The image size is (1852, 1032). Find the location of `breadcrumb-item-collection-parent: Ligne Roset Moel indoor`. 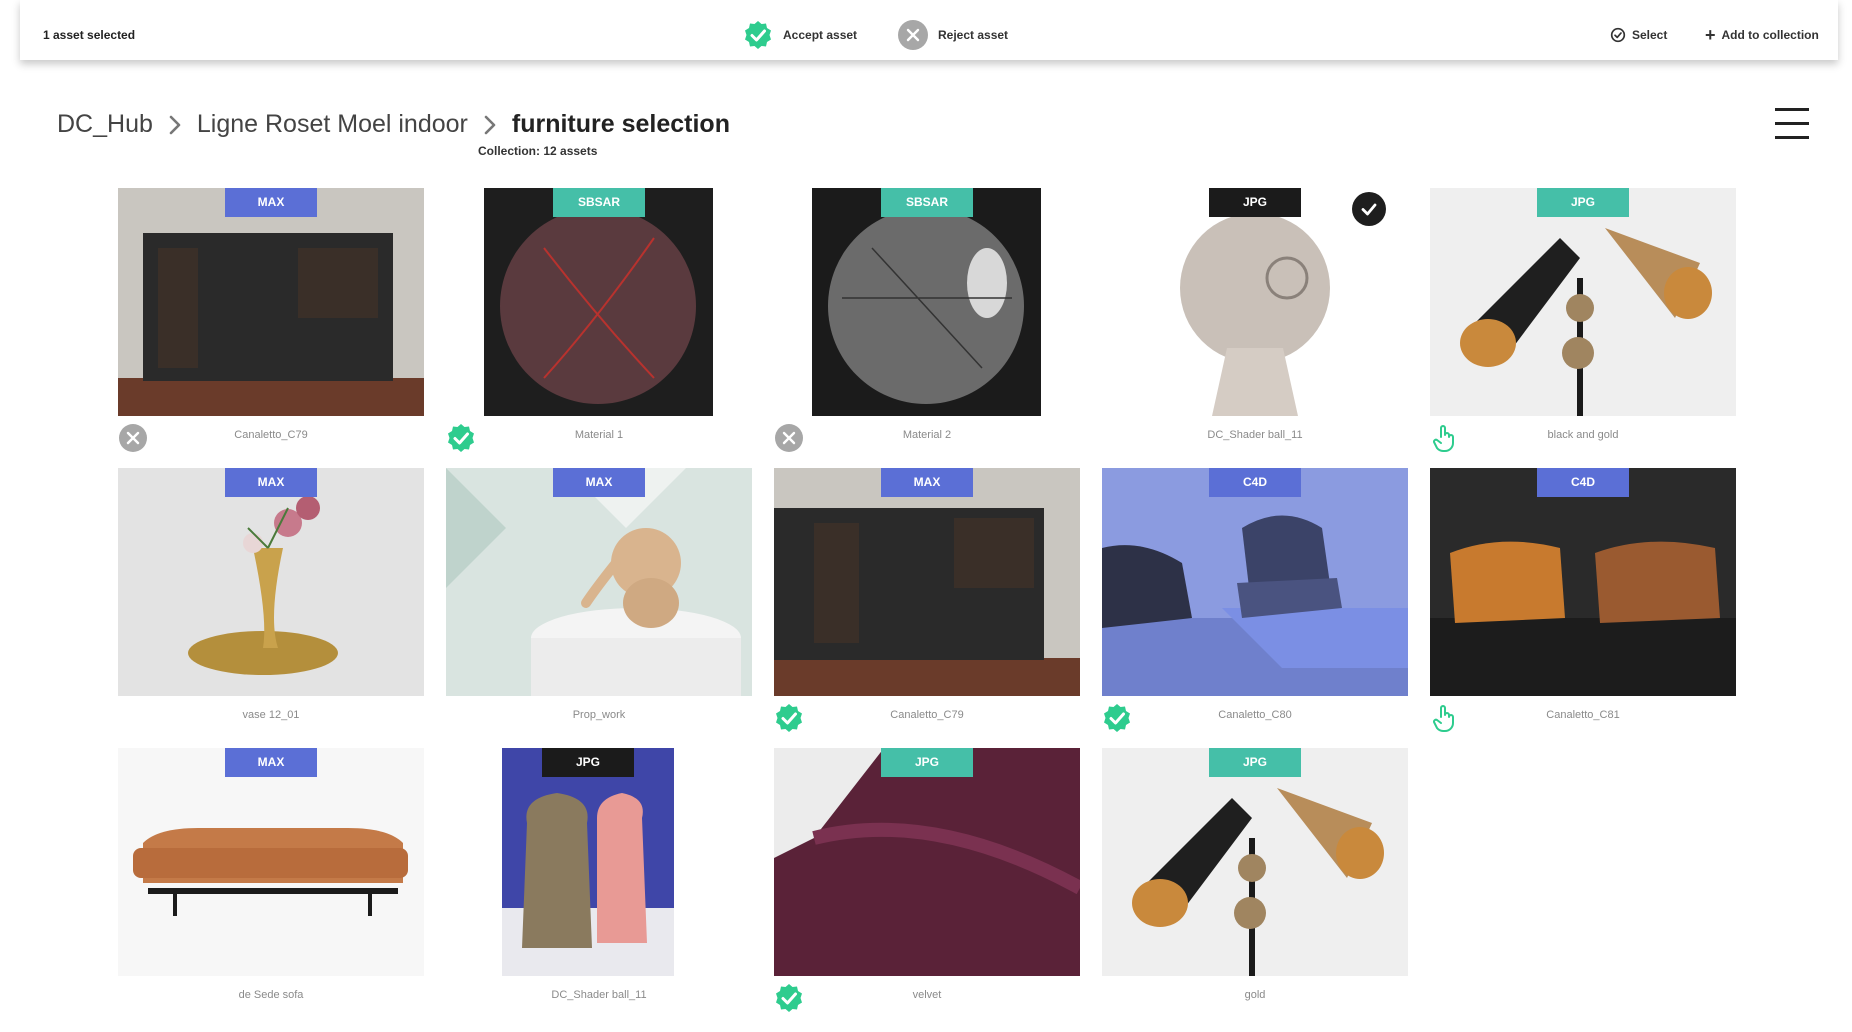

breadcrumb-item-collection-parent: Ligne Roset Moel indoor is located at coordinates (332, 124).